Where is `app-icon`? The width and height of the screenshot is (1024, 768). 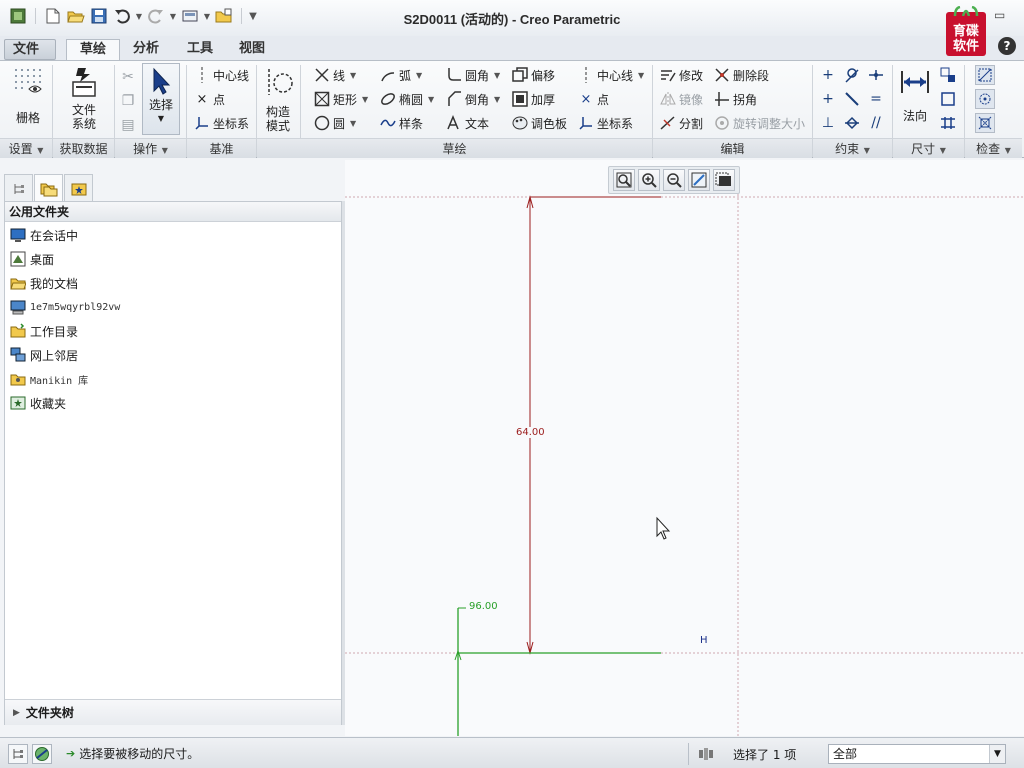 app-icon is located at coordinates (18, 16).